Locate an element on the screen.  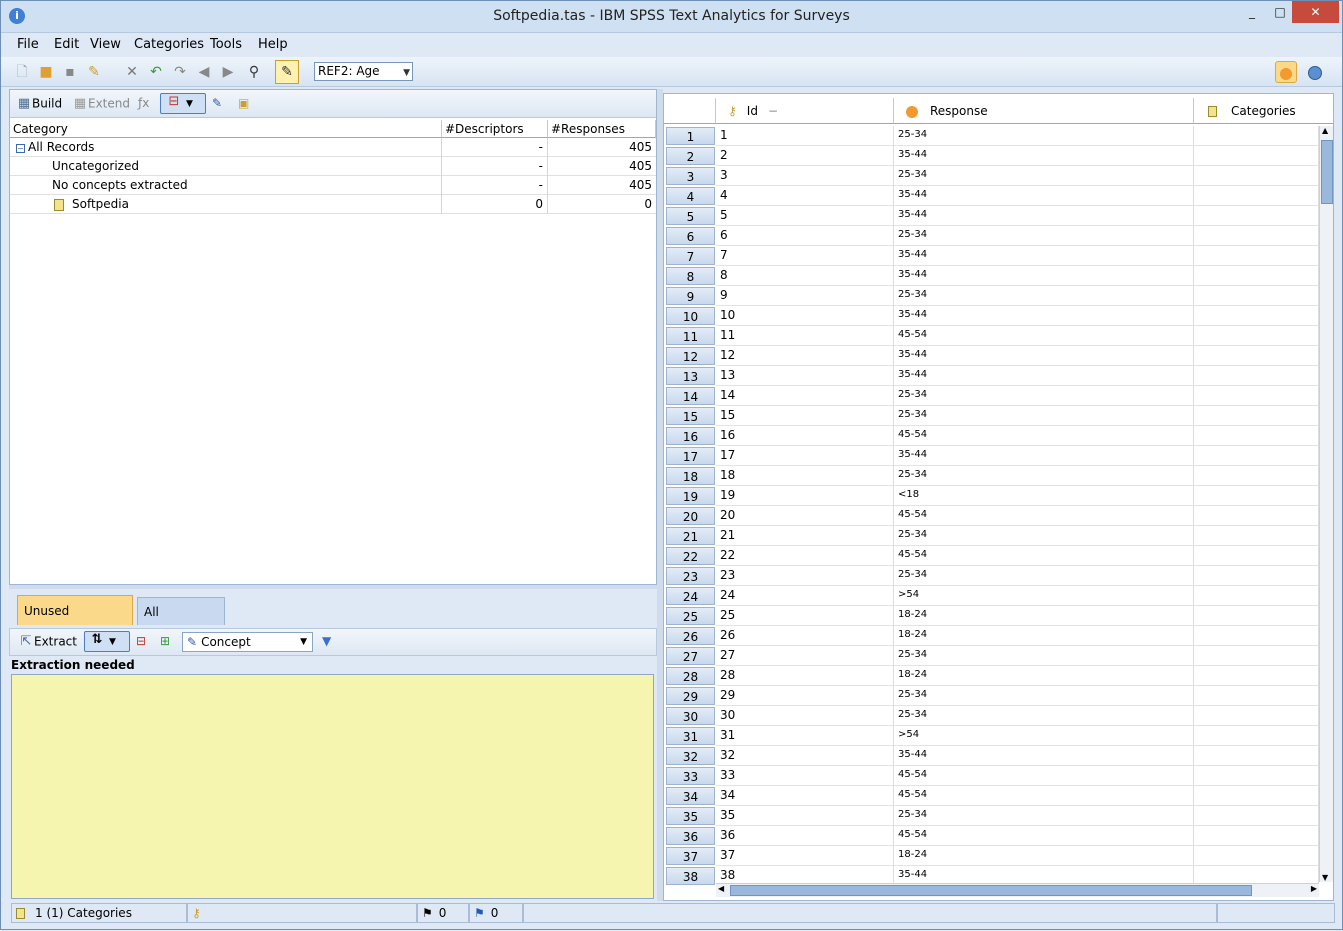
category-row-no-concepts: No concepts extracted - 405 is located at coordinates (333, 185).